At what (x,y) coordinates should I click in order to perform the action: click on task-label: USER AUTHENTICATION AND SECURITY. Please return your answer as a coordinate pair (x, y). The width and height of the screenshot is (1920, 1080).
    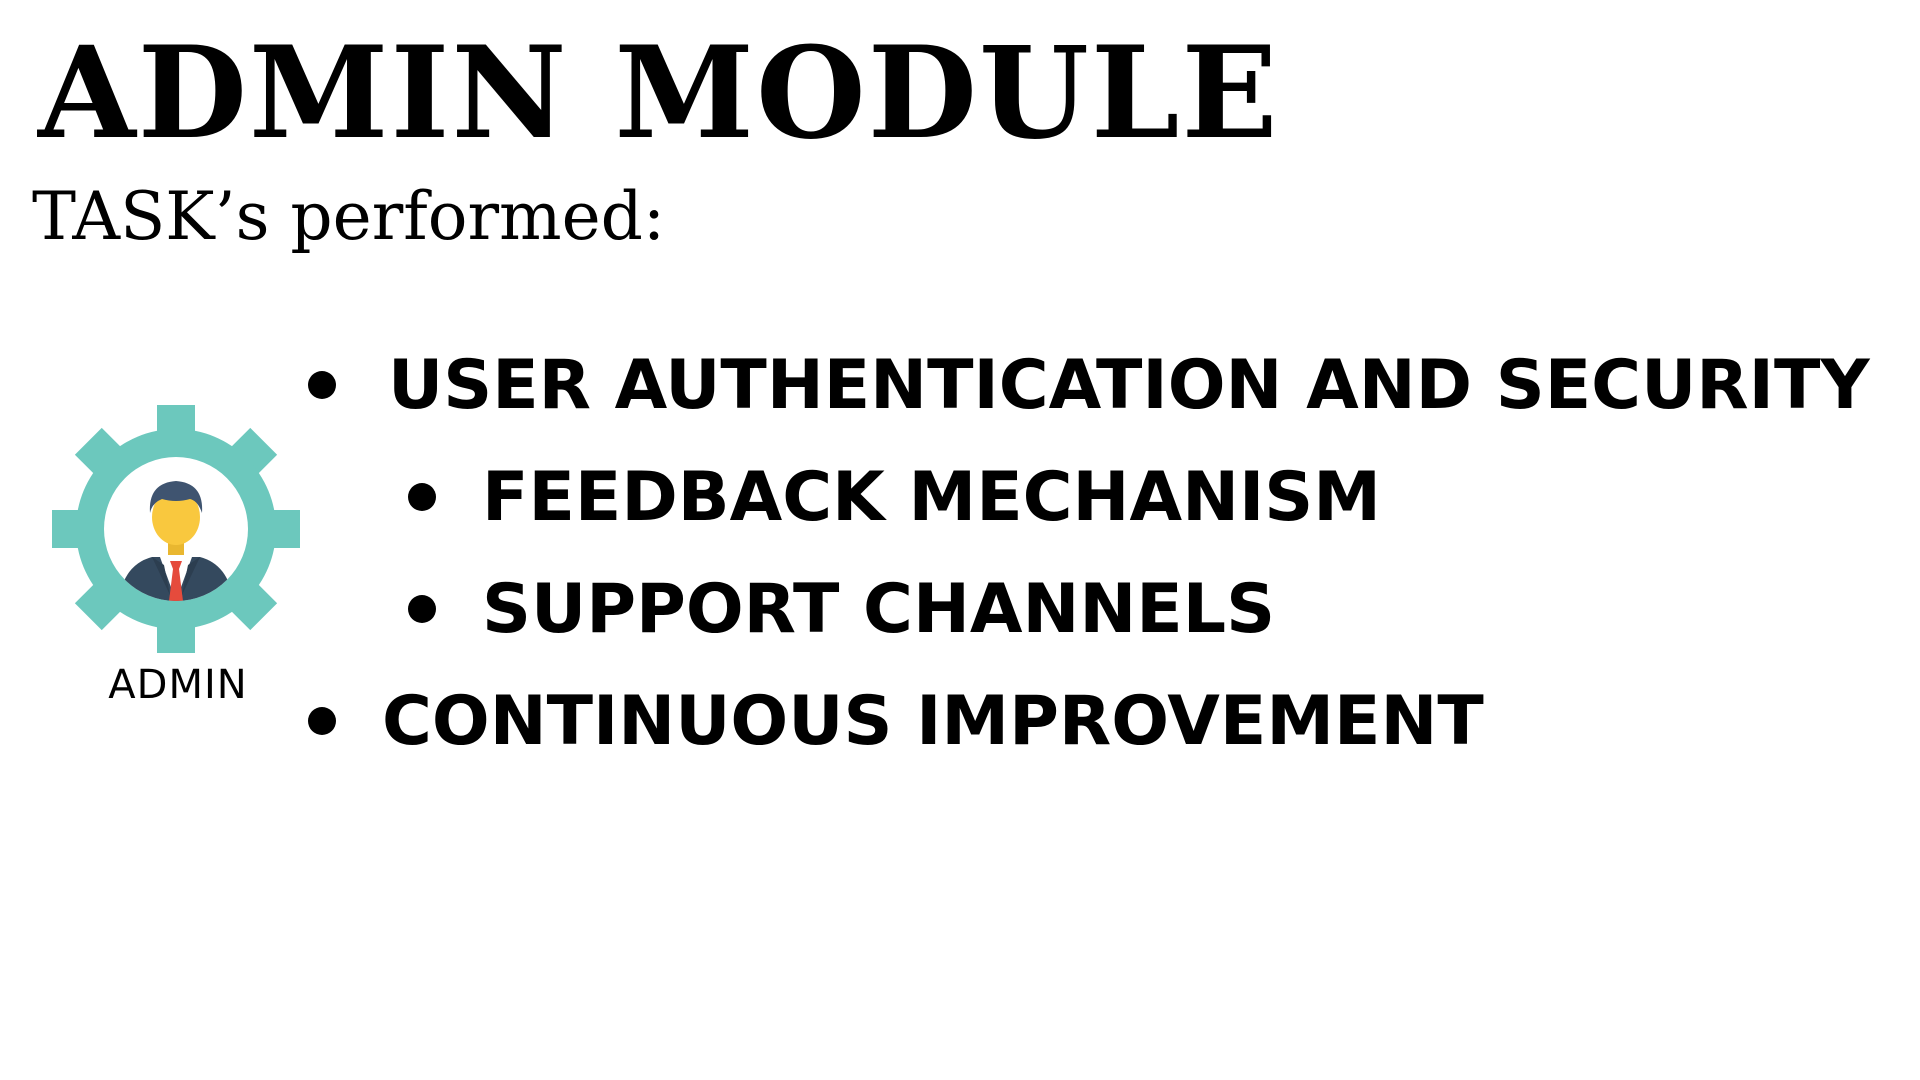
    Looking at the image, I should click on (1129, 385).